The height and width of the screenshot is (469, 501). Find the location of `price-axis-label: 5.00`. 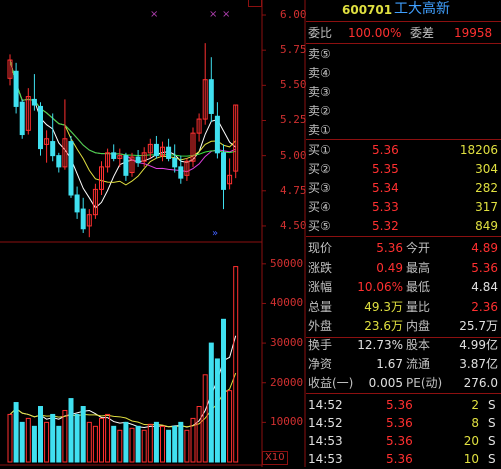

price-axis-label: 5.00 is located at coordinates (293, 155).